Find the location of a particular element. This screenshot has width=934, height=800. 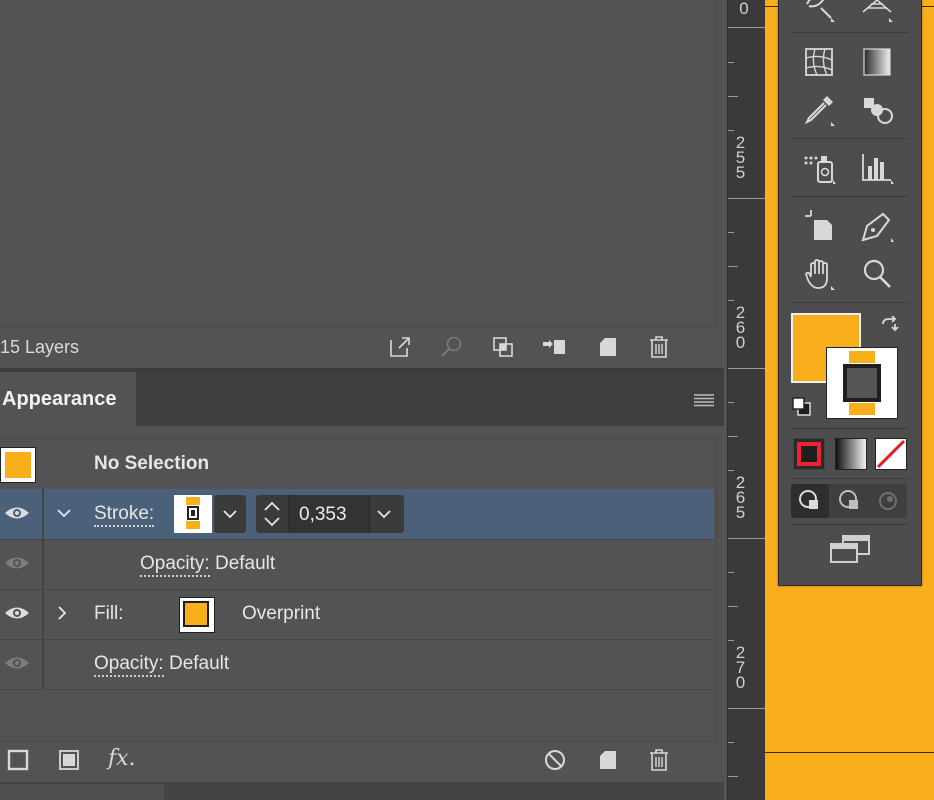

delete-item-icon is located at coordinates (659, 760).